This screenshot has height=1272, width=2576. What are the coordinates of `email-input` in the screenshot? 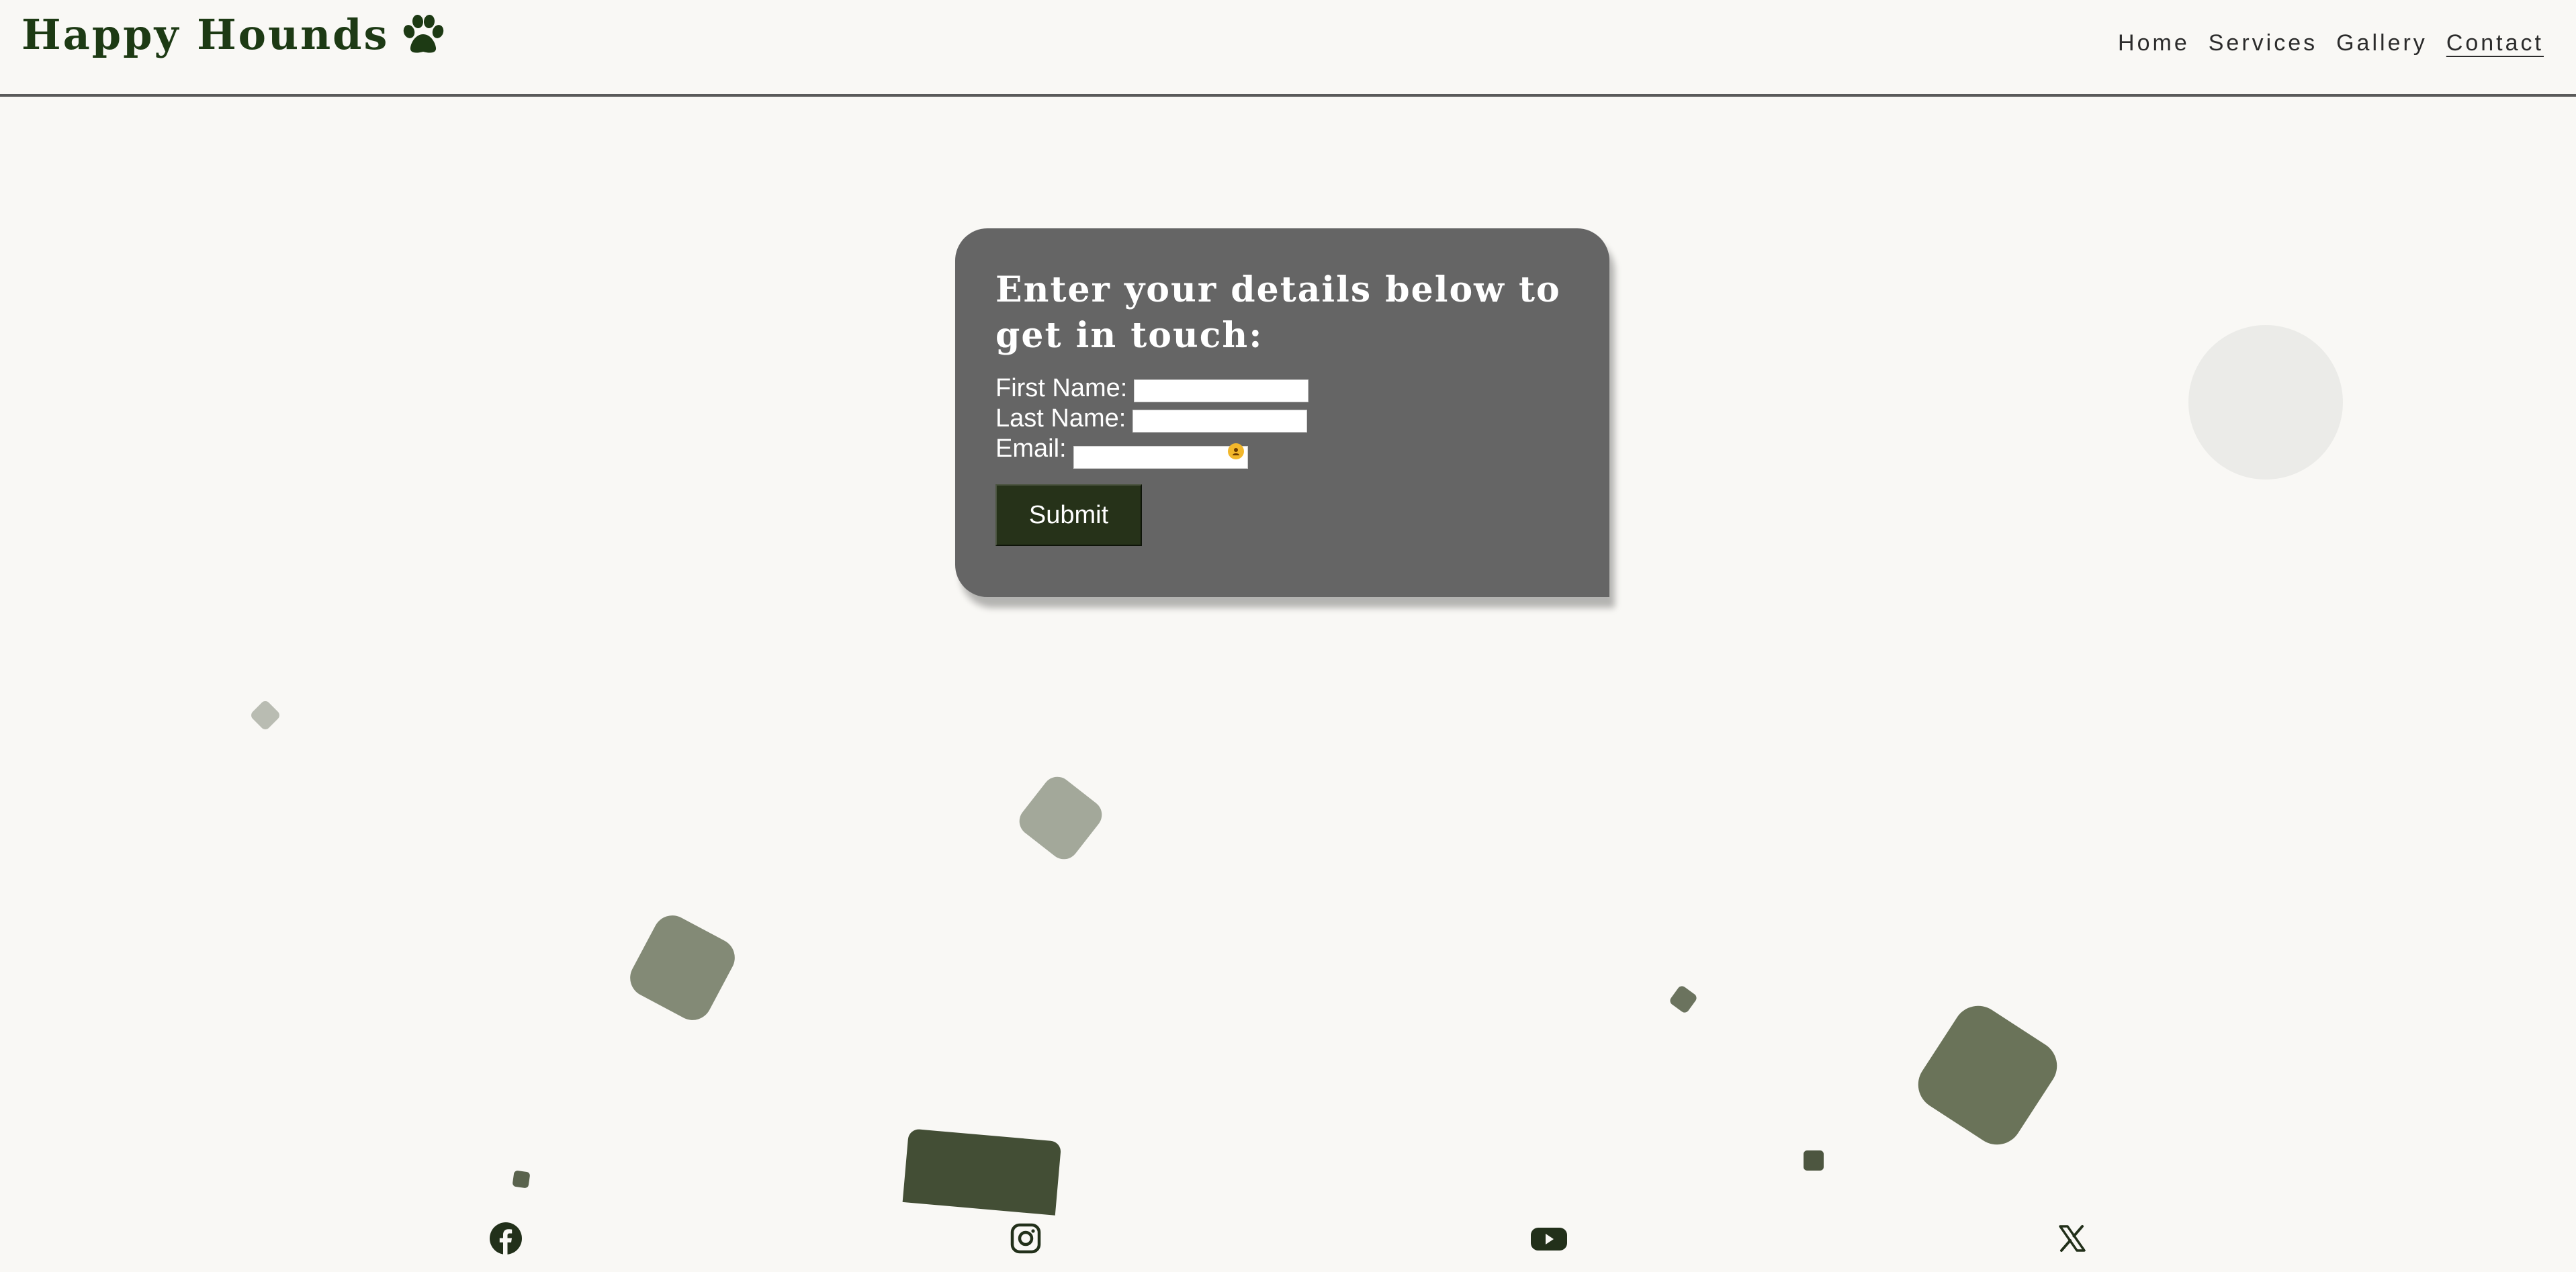 It's located at (1160, 457).